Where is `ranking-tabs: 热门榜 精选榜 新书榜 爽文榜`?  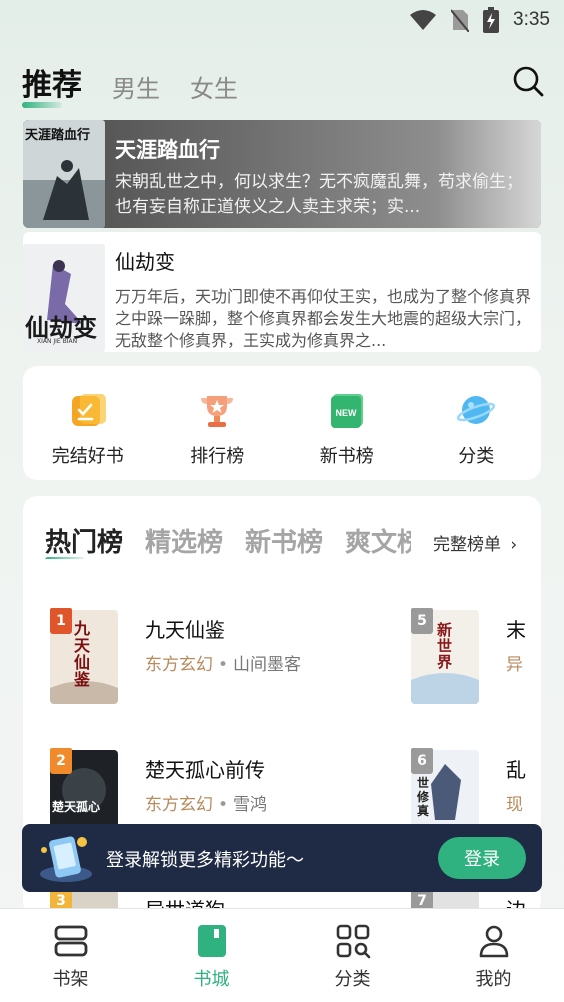 ranking-tabs: 热门榜 精选榜 新书榜 爽文榜 is located at coordinates (228, 540).